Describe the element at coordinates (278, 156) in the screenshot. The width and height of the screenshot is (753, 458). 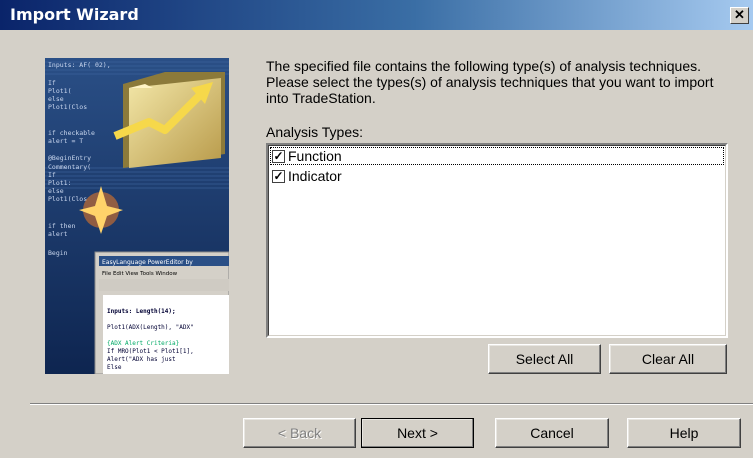
I see `function-checkbox: ✓` at that location.